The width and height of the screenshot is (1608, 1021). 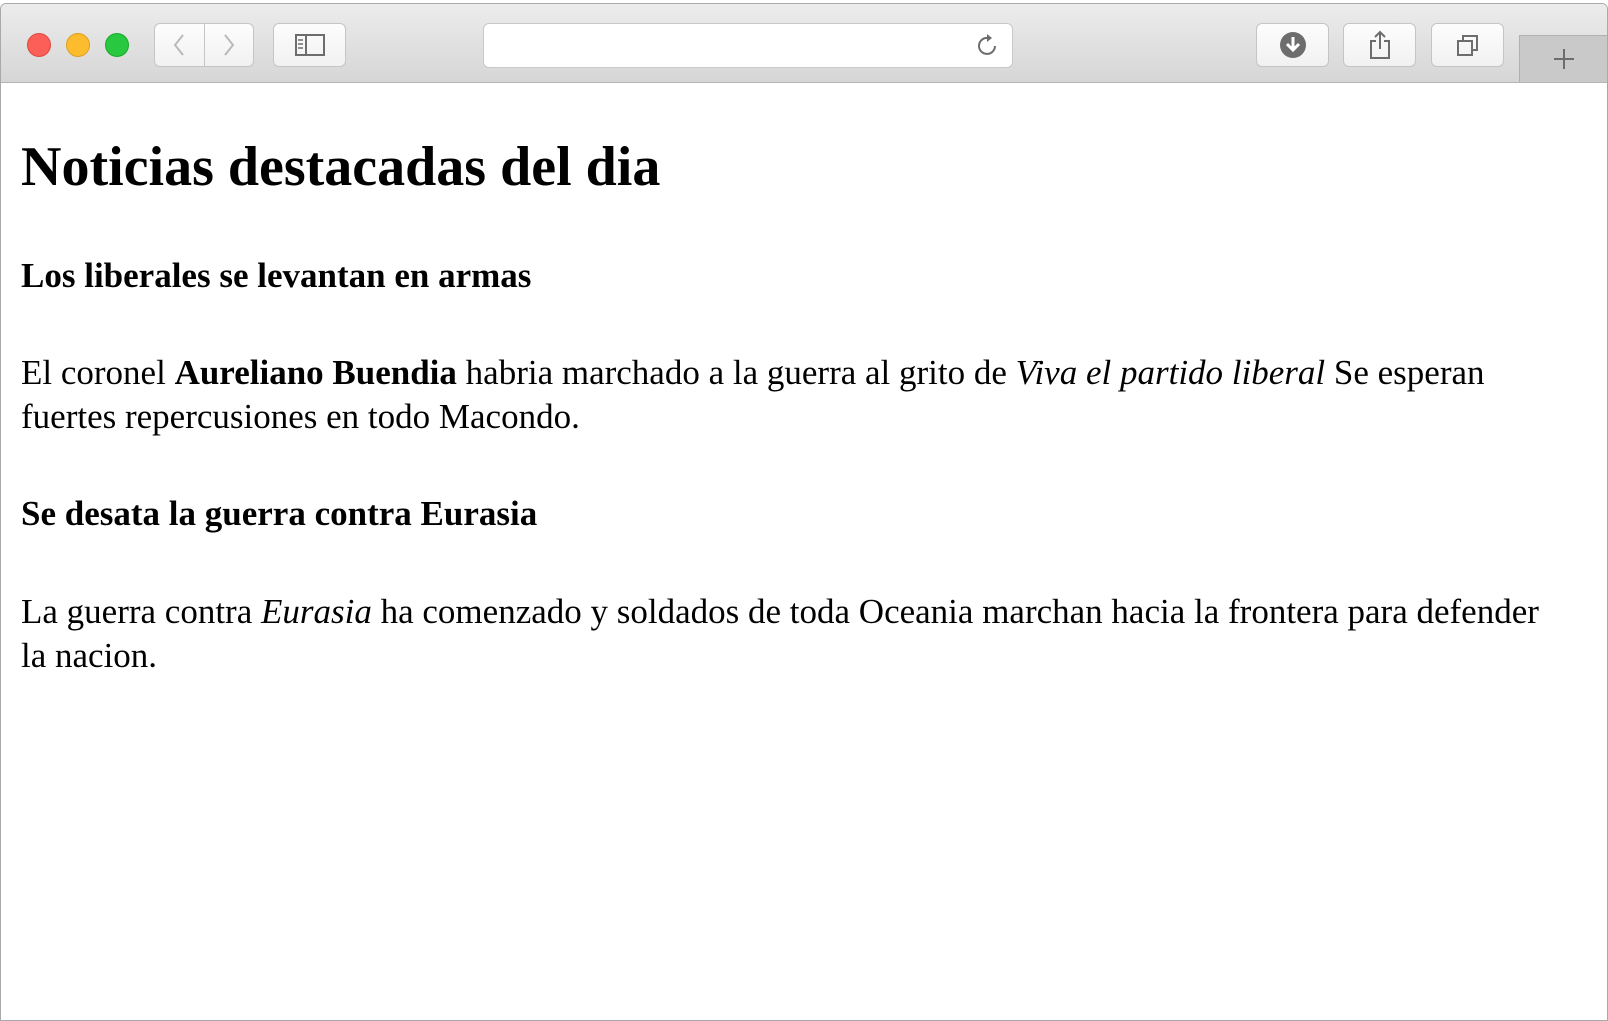 What do you see at coordinates (117, 45) in the screenshot?
I see `zoom-window-button` at bounding box center [117, 45].